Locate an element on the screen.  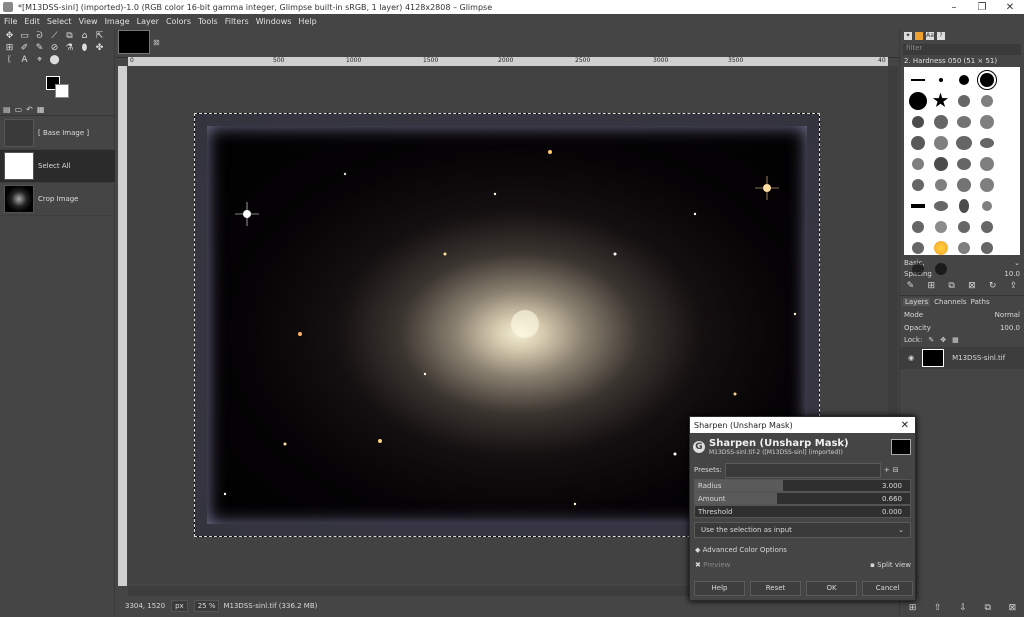
delete-layer-icon: ⊠ is located at coordinates (1013, 608).